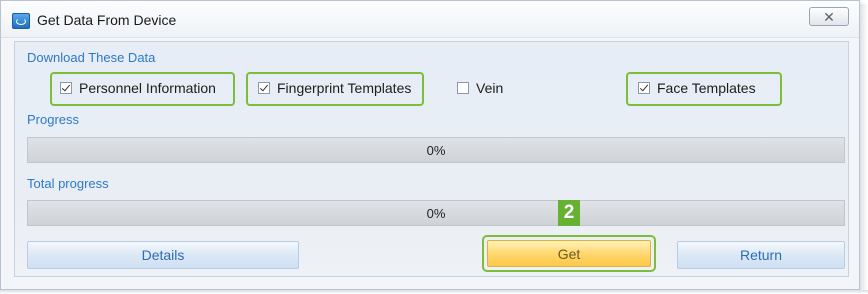 This screenshot has width=868, height=294. I want to click on return-button: Return, so click(761, 255).